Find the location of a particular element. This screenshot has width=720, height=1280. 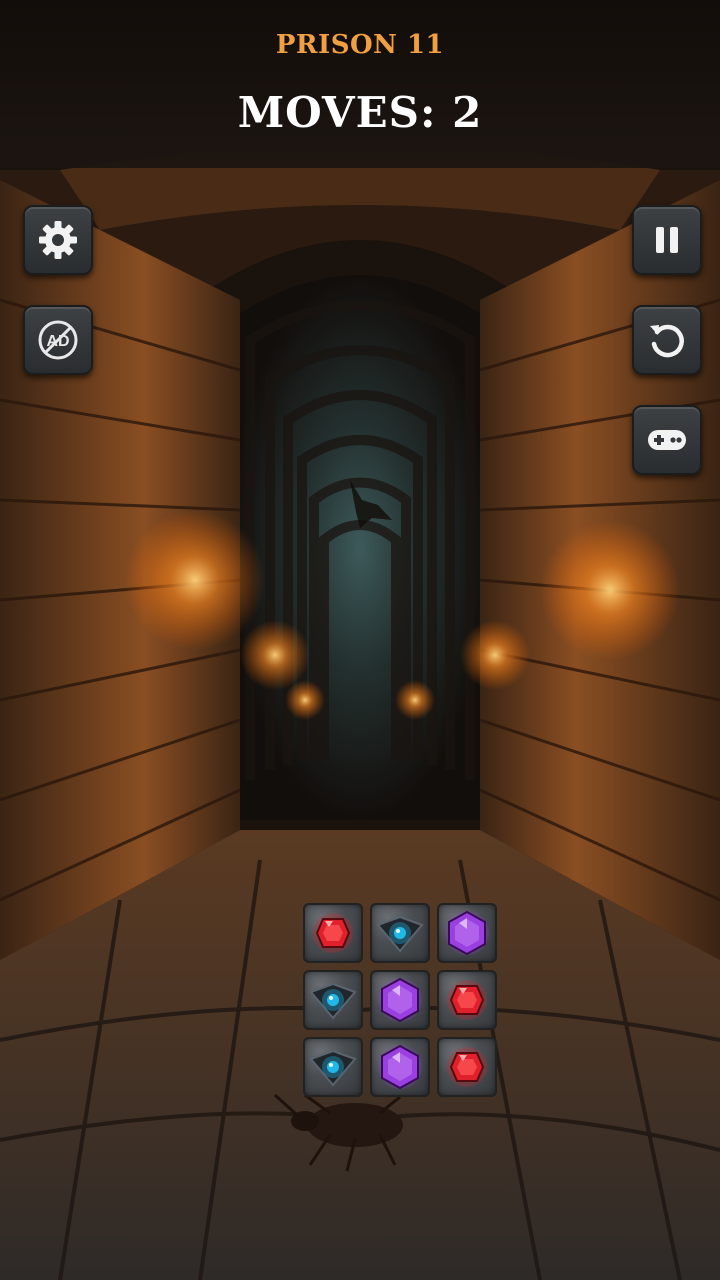

more-games-button is located at coordinates (667, 440).